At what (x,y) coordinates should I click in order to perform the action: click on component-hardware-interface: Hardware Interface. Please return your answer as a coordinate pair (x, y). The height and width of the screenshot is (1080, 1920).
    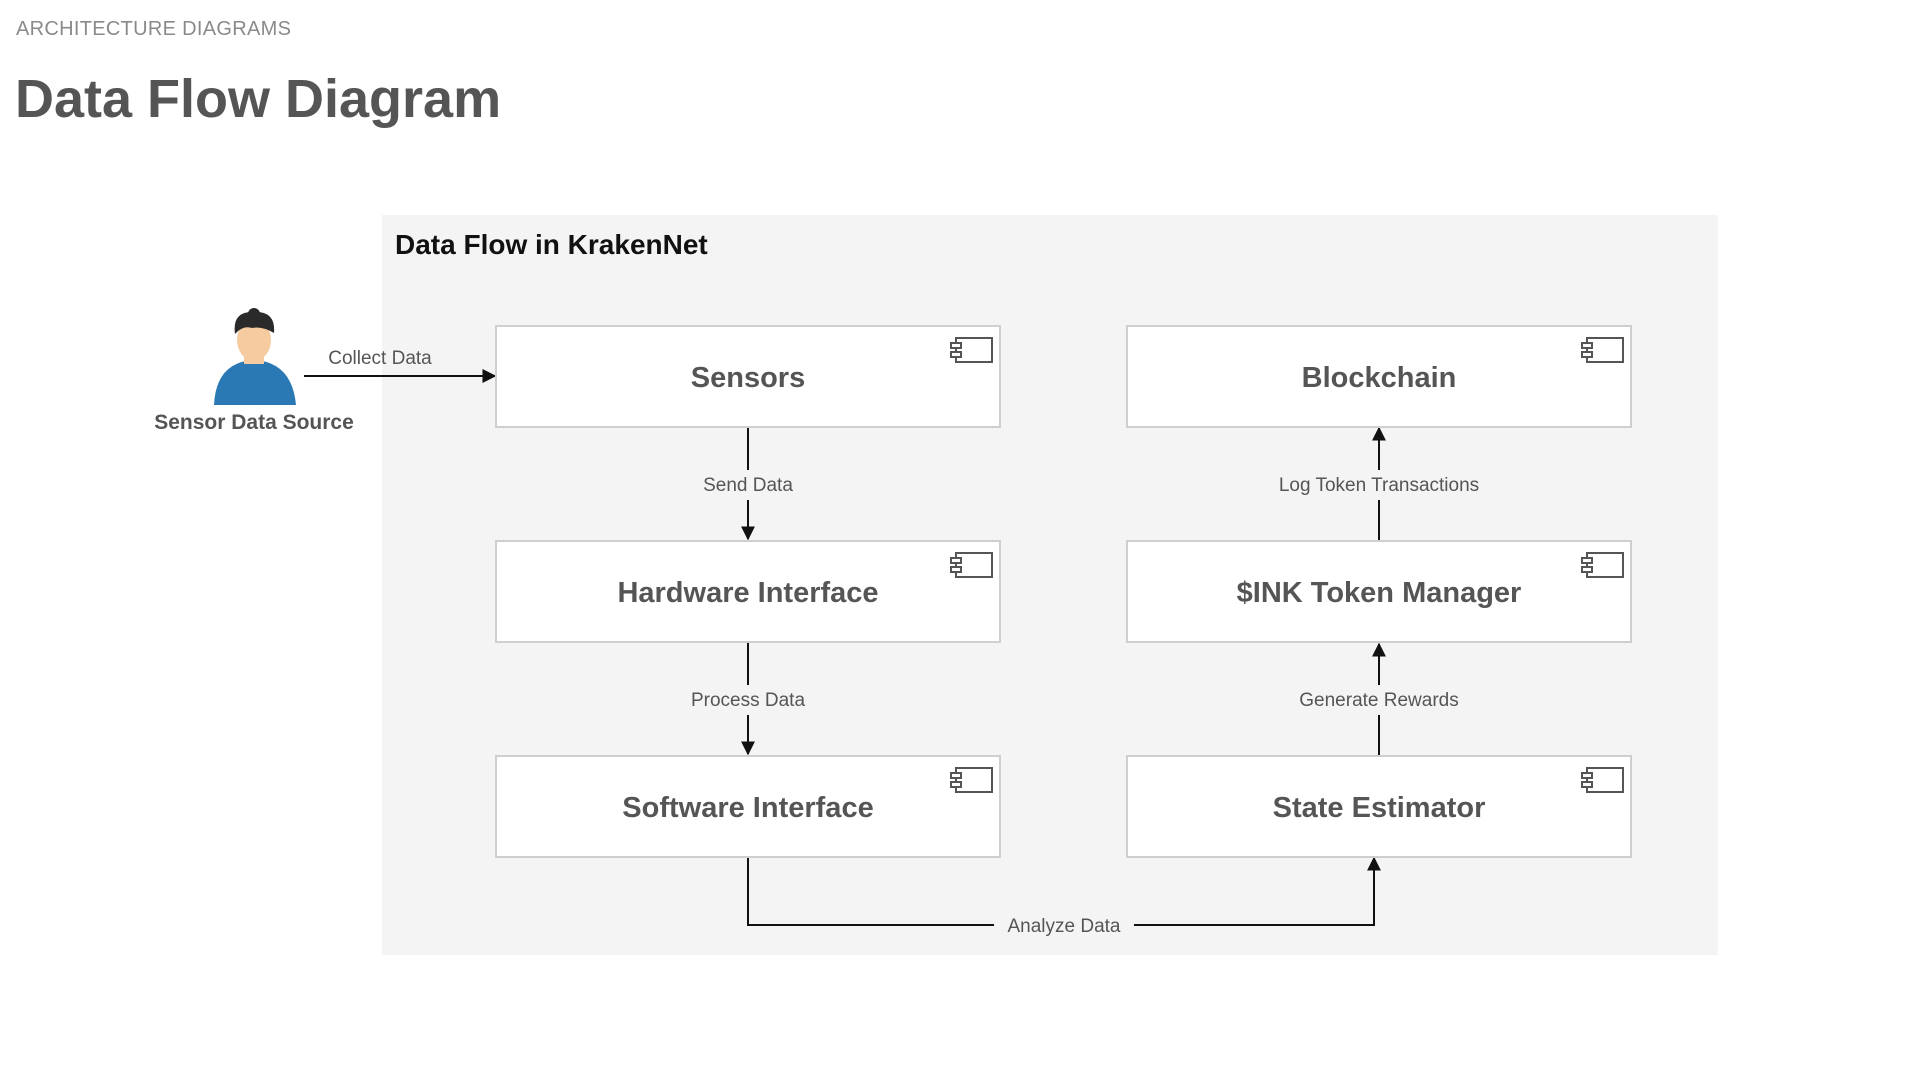
    Looking at the image, I should click on (748, 591).